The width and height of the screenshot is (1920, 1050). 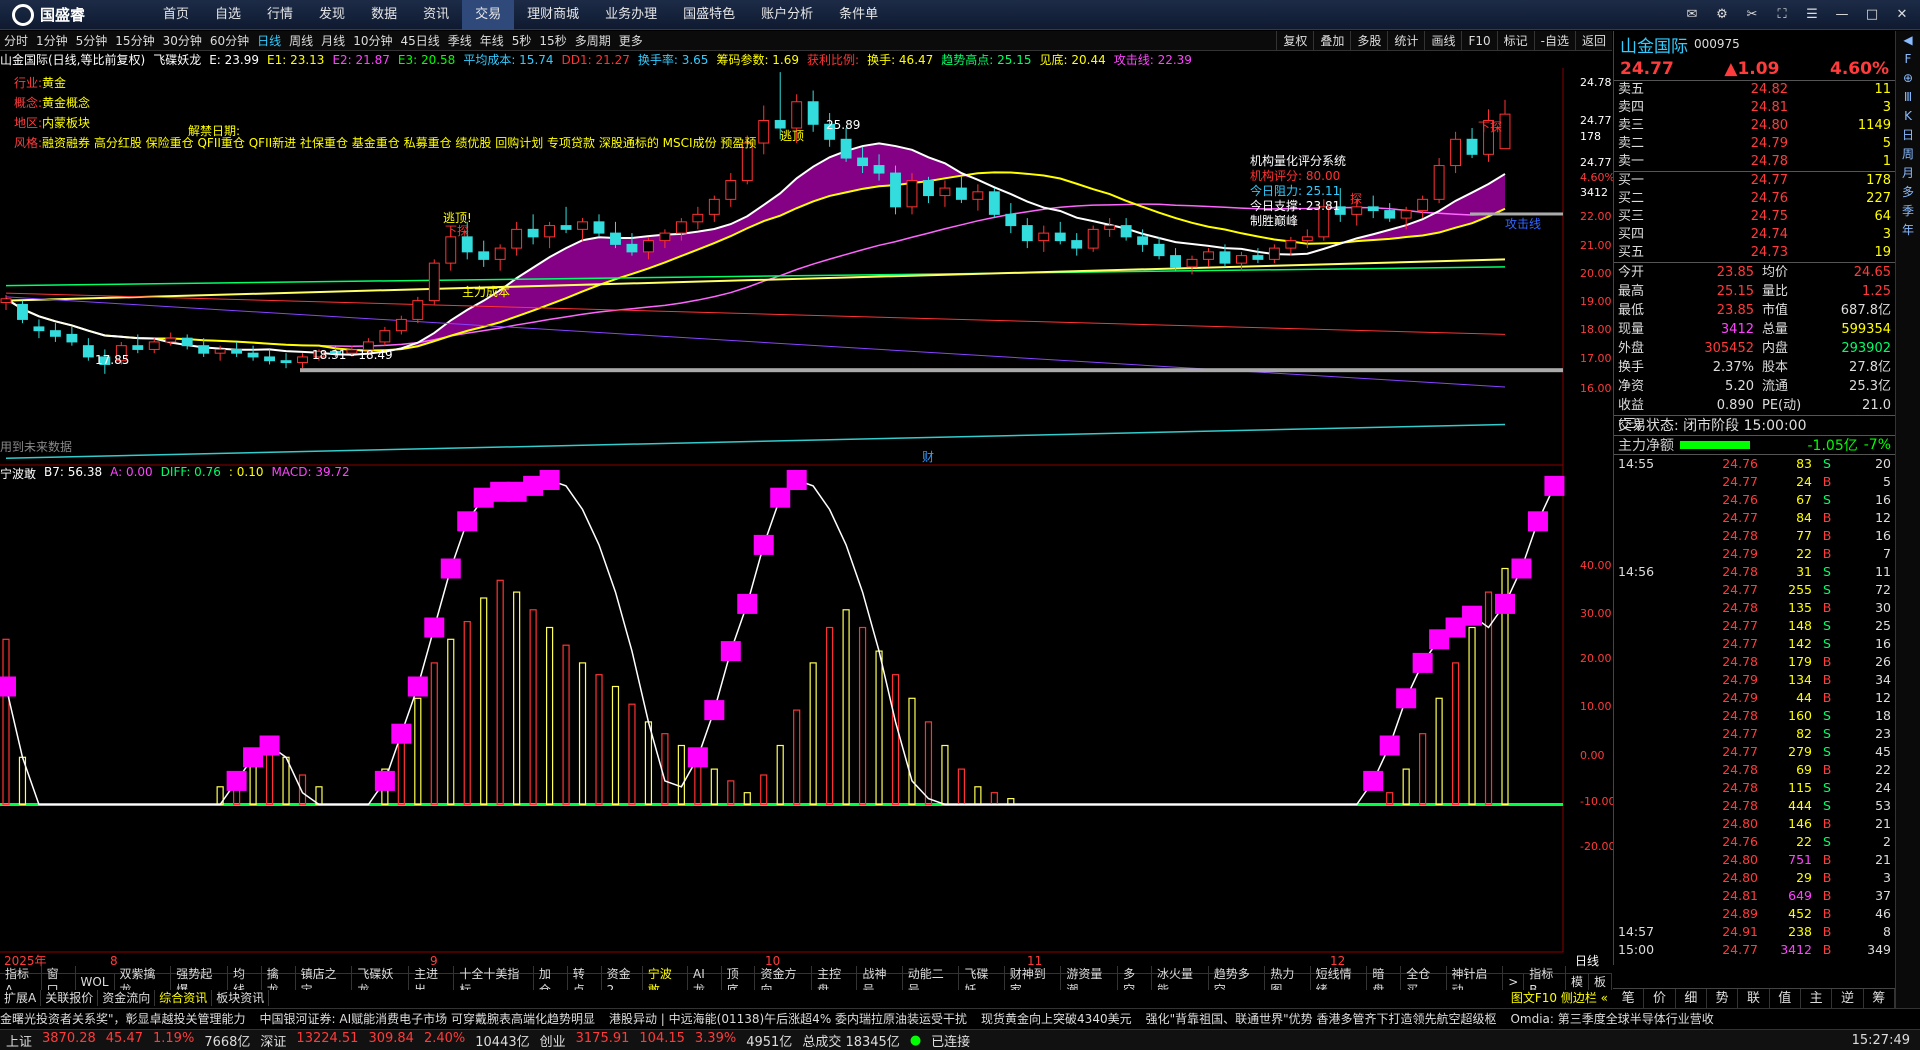 I want to click on period-tab: 15分钟, so click(x=134, y=41).